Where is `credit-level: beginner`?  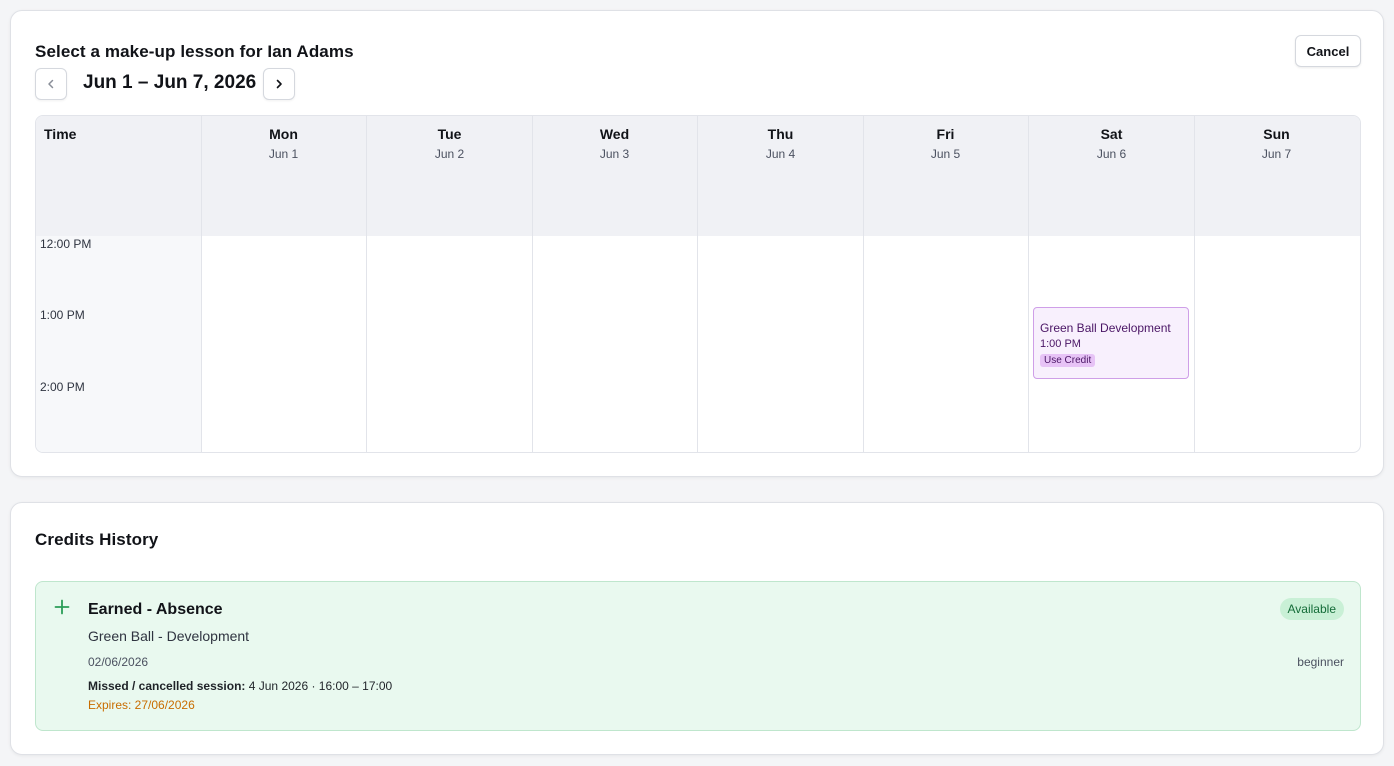
credit-level: beginner is located at coordinates (1320, 662).